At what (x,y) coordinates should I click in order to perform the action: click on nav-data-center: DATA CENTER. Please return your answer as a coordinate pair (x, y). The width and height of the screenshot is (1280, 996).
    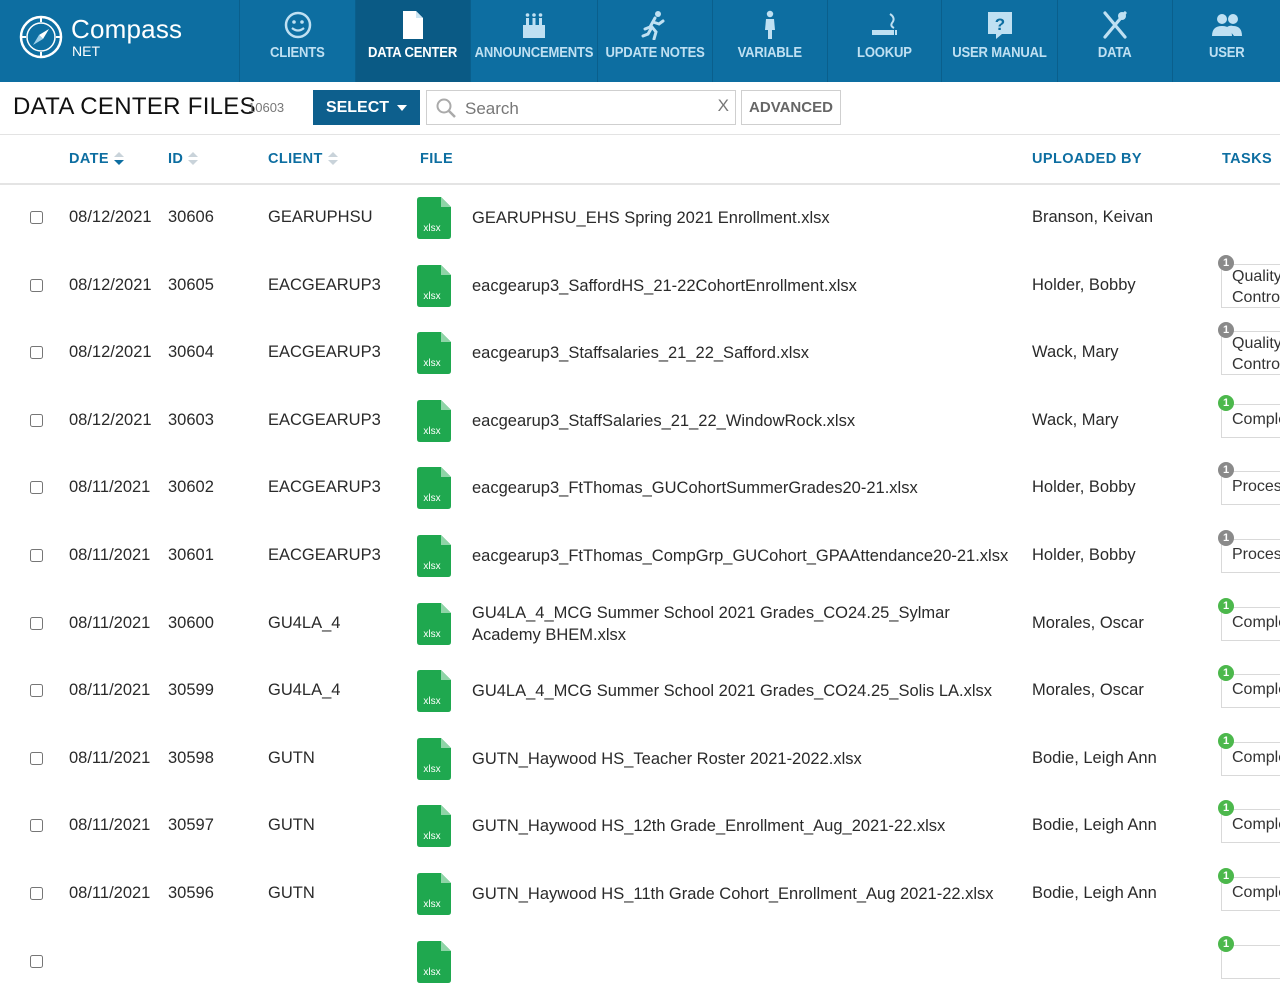
    Looking at the image, I should click on (412, 41).